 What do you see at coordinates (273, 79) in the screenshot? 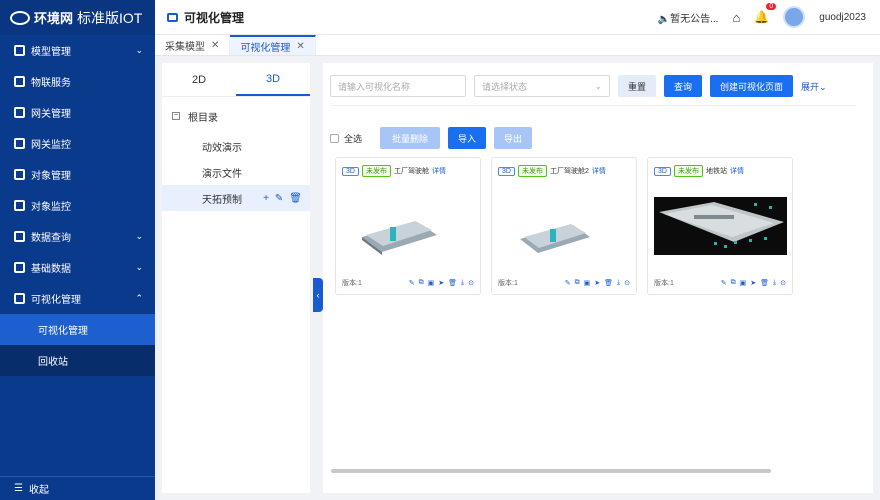
I see `tab-3d: 3D` at bounding box center [273, 79].